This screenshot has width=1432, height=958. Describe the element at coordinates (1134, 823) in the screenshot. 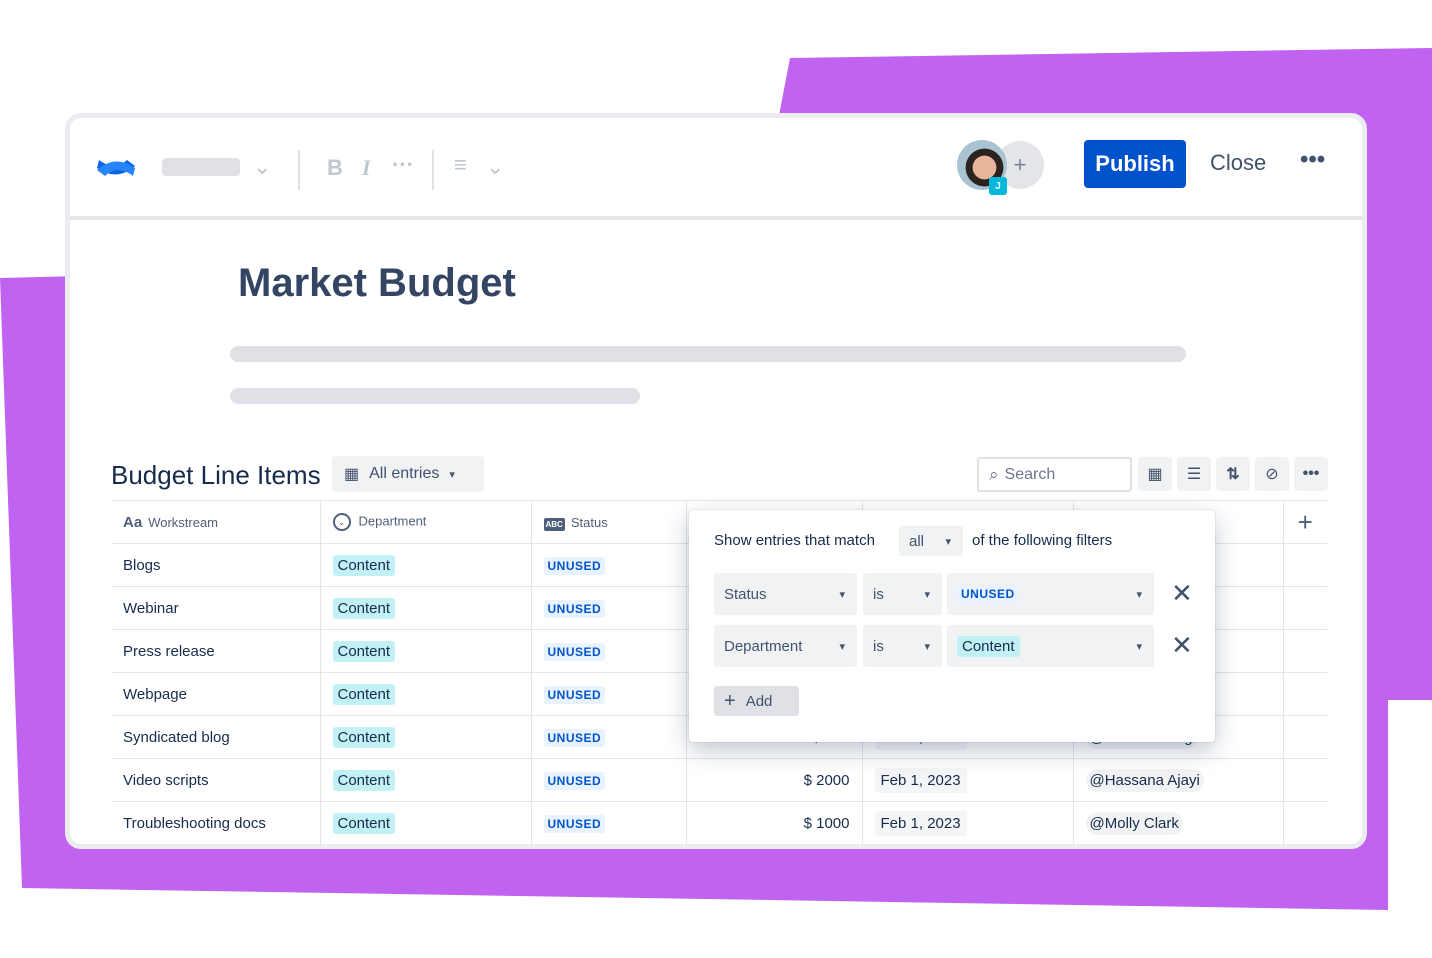

I see `mention-chip: @Molly Clark` at that location.